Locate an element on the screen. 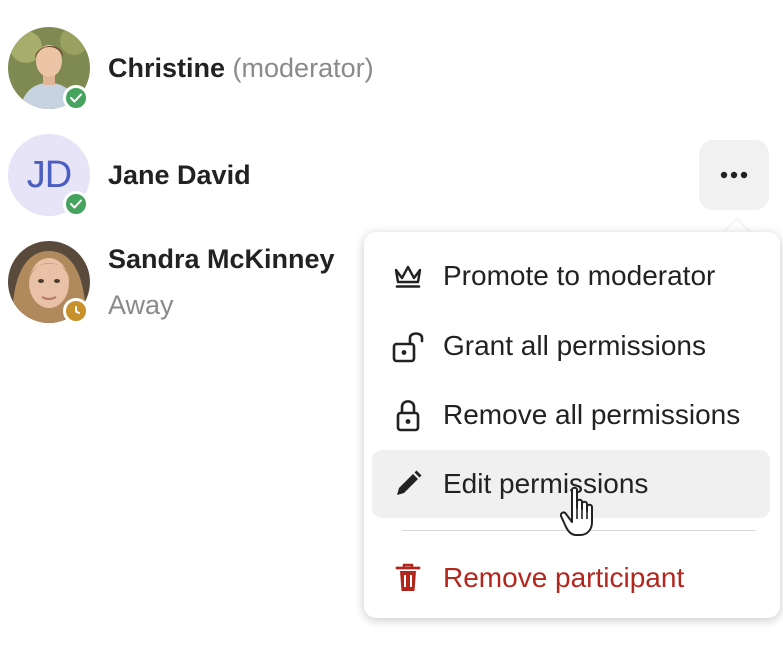 The width and height of the screenshot is (783, 645). lock-open-icon is located at coordinates (408, 346).